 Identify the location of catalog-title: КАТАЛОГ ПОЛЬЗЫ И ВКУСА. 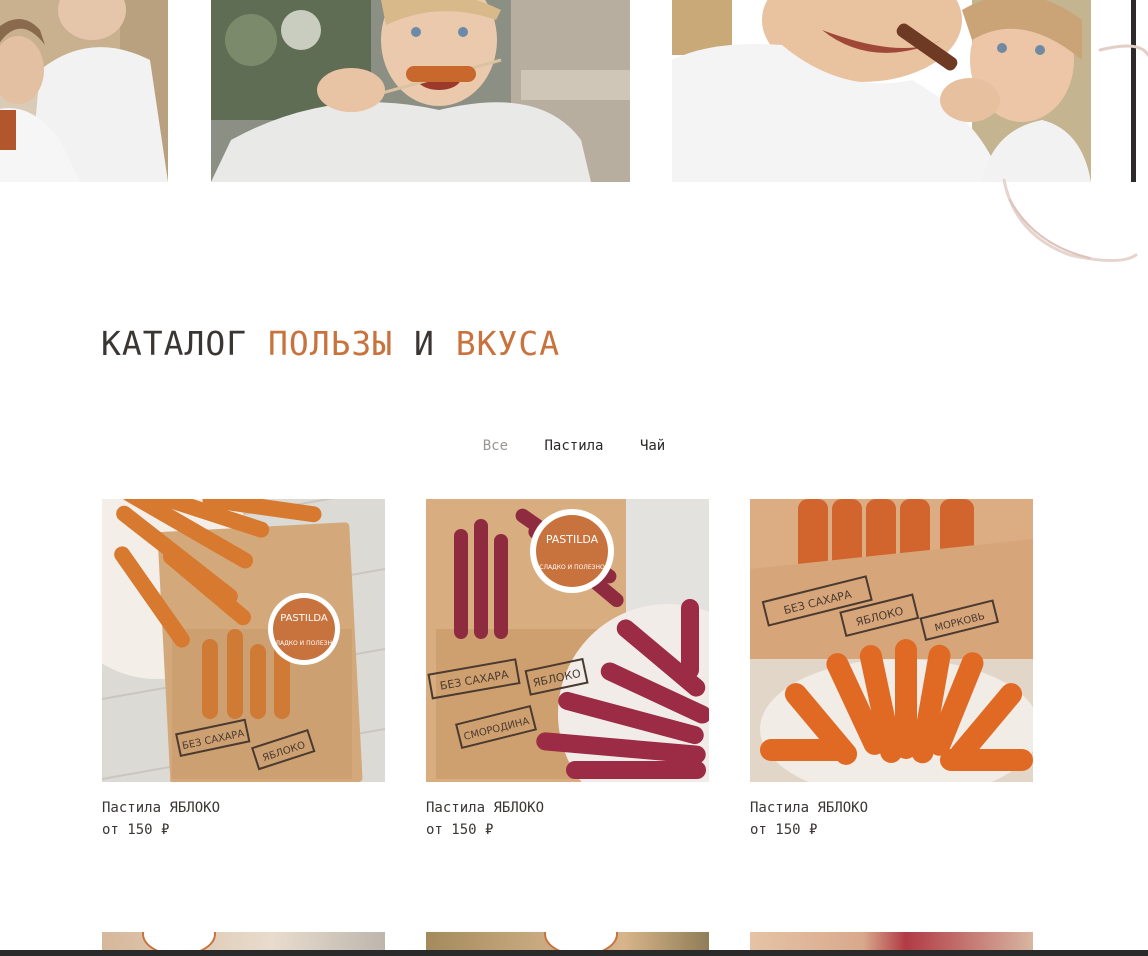
(330, 343).